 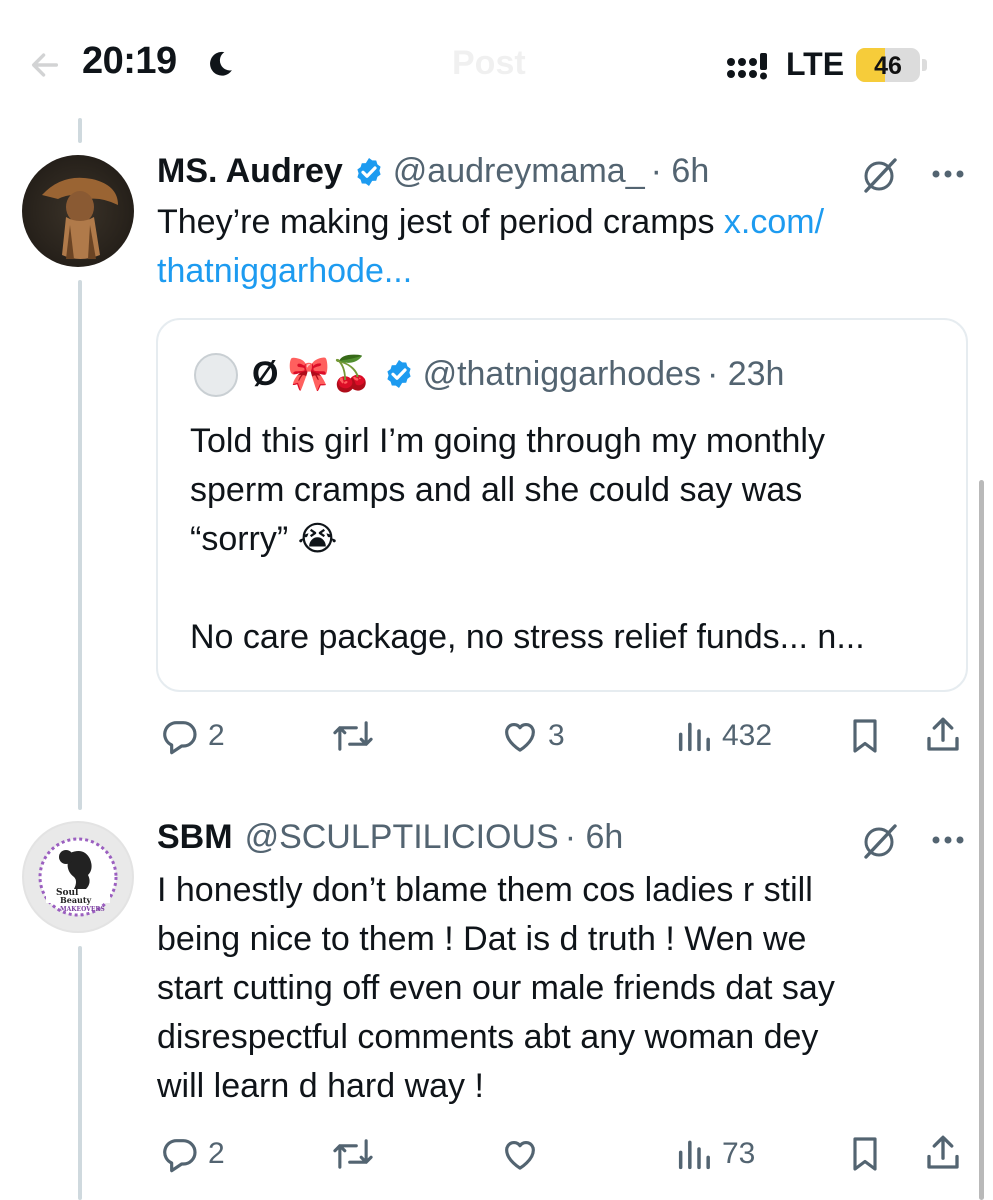 What do you see at coordinates (82, 909) in the screenshot?
I see `avatar-text: MAKEOVERS` at bounding box center [82, 909].